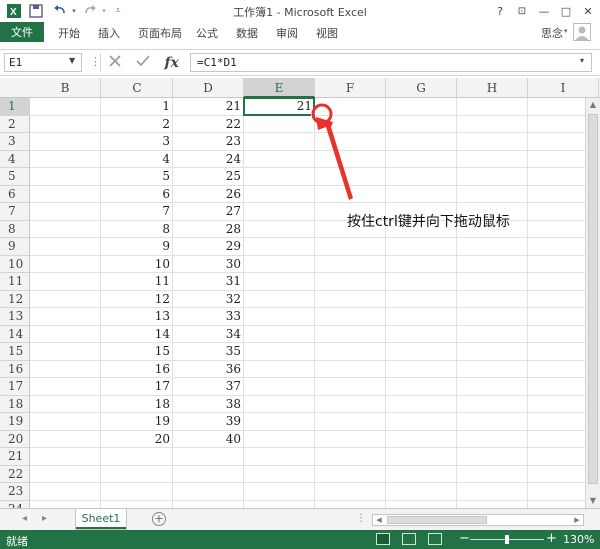  I want to click on cell-d7: 27, so click(208, 211).